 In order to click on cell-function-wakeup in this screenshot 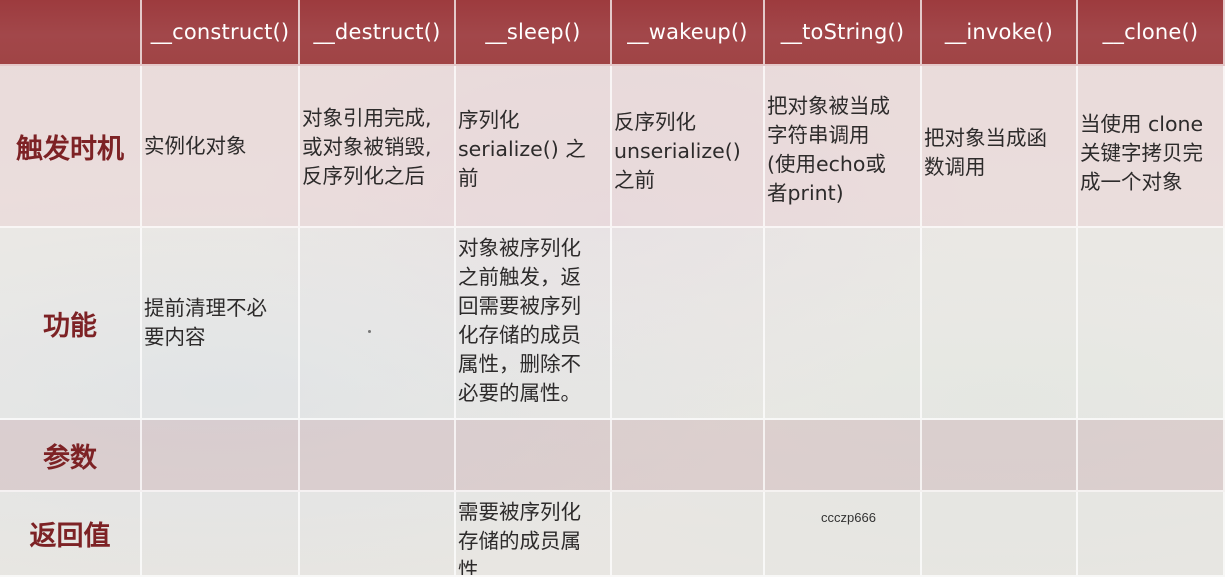, I will do `click(688, 324)`.